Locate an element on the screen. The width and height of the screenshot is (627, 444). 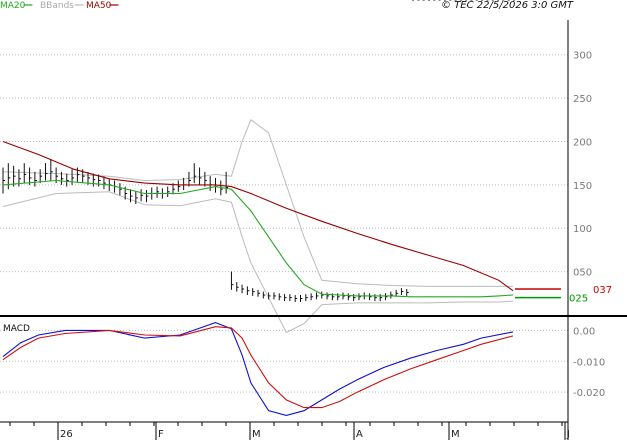
legend: MA20 BBands MA50 is located at coordinates (59, 6).